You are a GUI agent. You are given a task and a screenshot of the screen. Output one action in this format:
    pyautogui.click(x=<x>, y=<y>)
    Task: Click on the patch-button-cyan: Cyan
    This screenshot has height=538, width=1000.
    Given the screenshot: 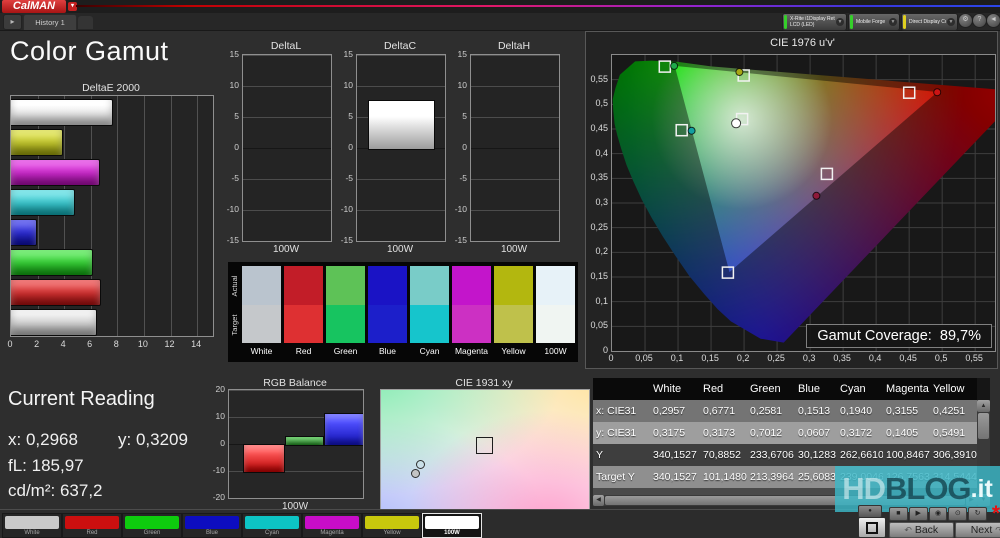 What is the action you would take?
    pyautogui.click(x=272, y=525)
    